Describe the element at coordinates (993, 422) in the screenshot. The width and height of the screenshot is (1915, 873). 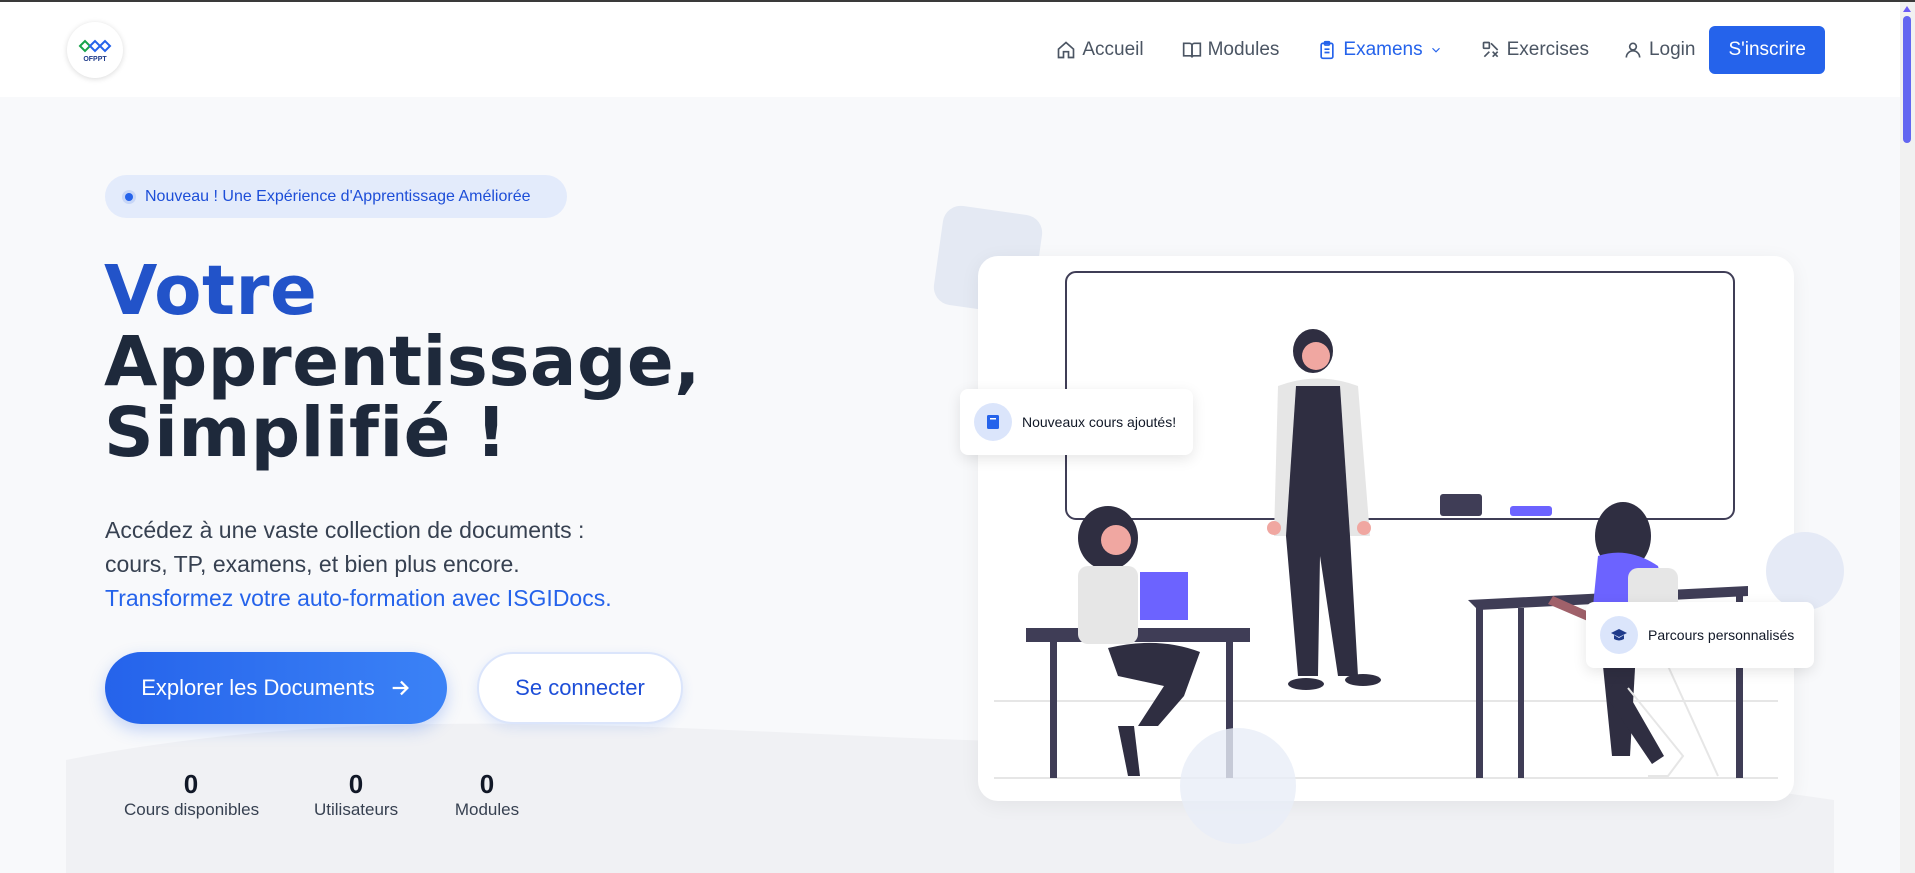
I see `book-icon` at that location.